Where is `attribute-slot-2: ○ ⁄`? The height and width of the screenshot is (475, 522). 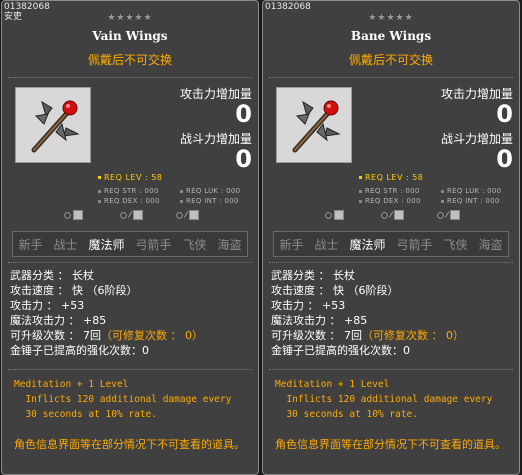 attribute-slot-2: ○ ⁄ is located at coordinates (131, 215).